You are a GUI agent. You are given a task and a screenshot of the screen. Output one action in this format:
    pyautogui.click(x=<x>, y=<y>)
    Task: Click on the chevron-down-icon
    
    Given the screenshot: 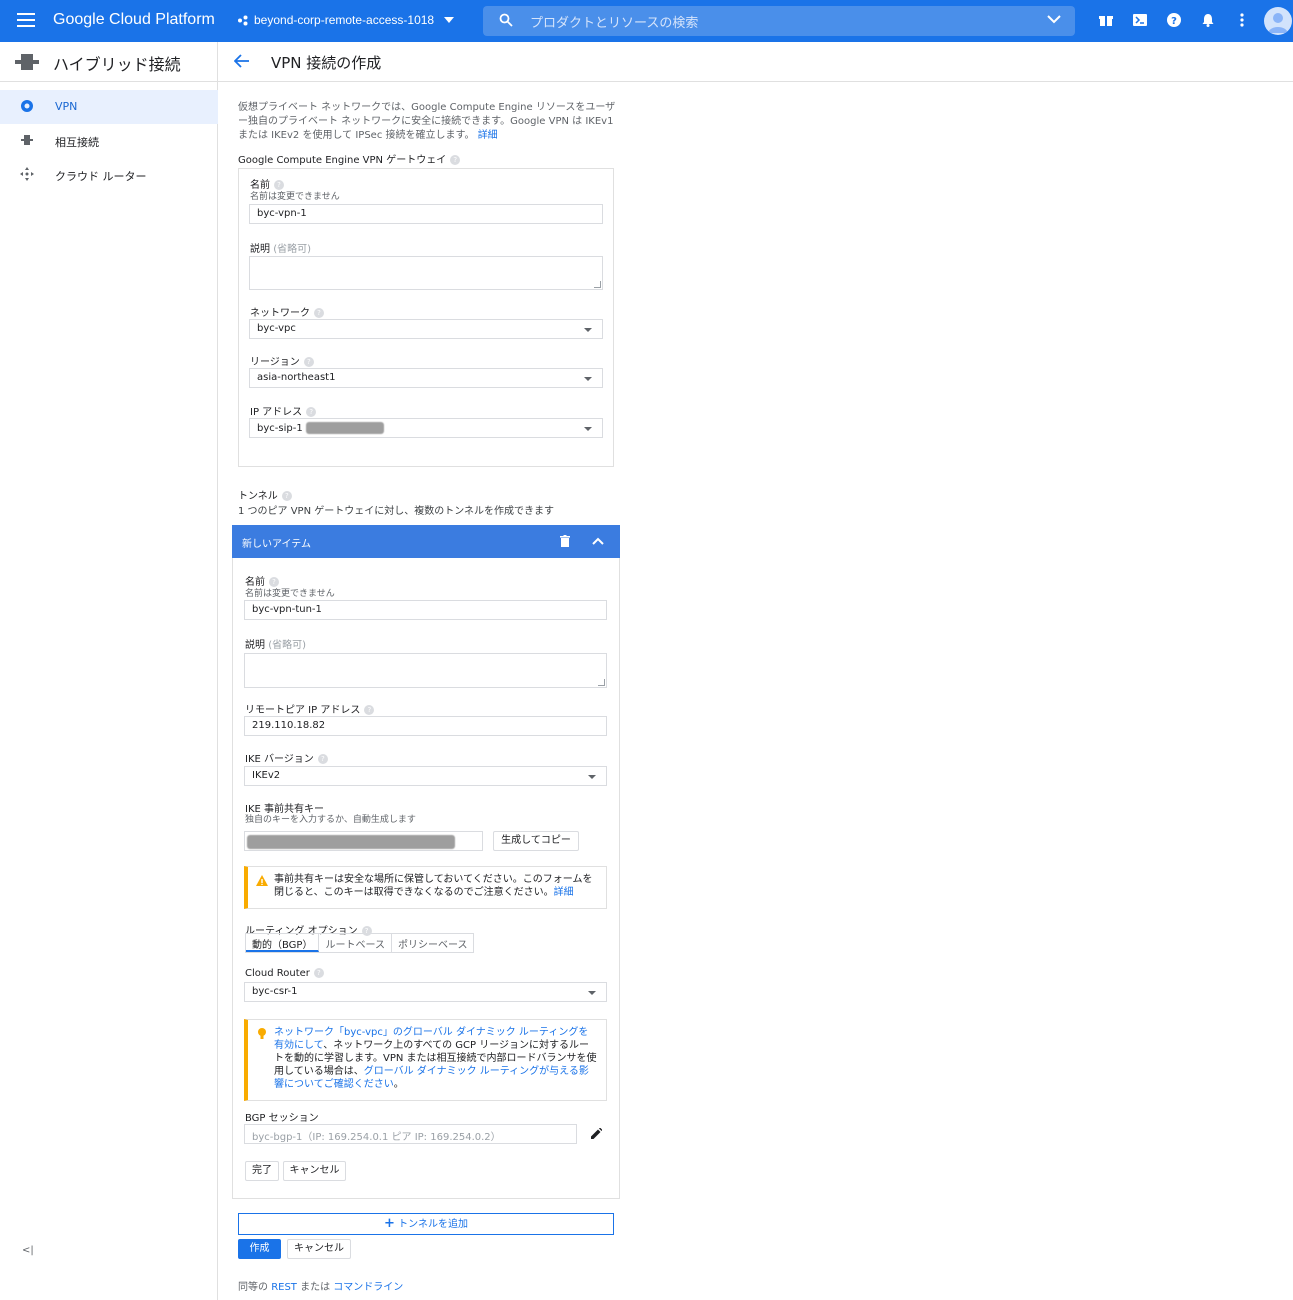 What is the action you would take?
    pyautogui.click(x=1054, y=19)
    